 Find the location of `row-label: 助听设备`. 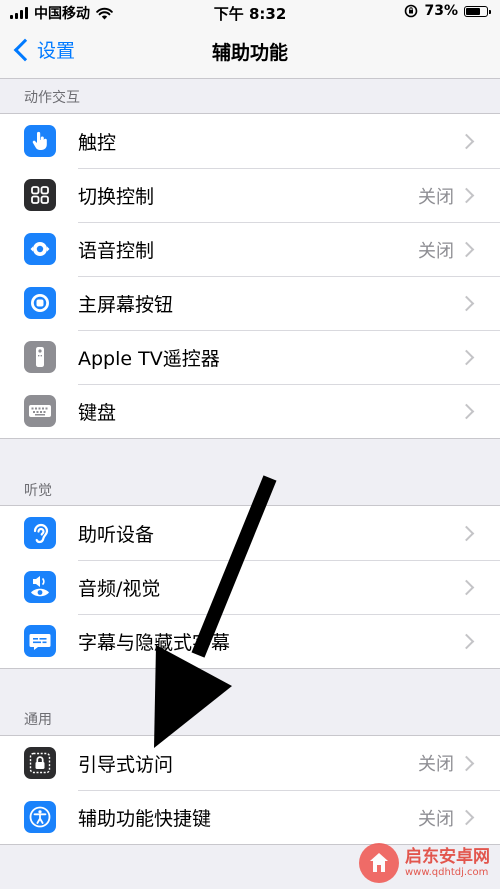

row-label: 助听设备 is located at coordinates (116, 534).